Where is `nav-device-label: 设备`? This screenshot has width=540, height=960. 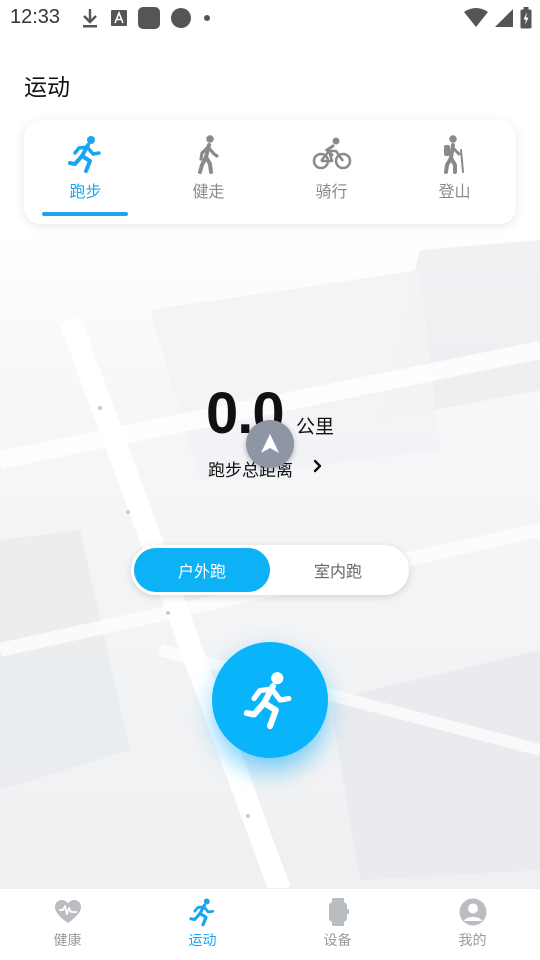
nav-device-label: 设备 is located at coordinates (337, 941).